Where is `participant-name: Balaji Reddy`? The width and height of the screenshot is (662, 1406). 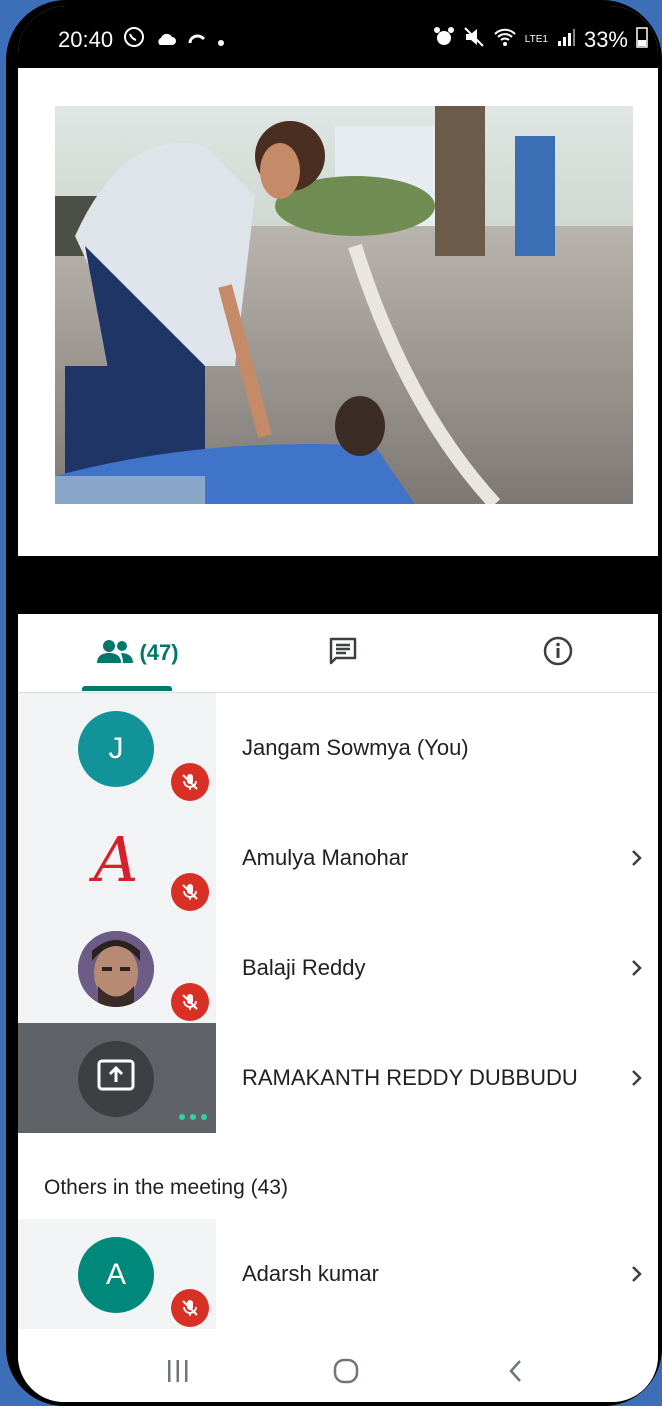
participant-name: Balaji Reddy is located at coordinates (304, 967).